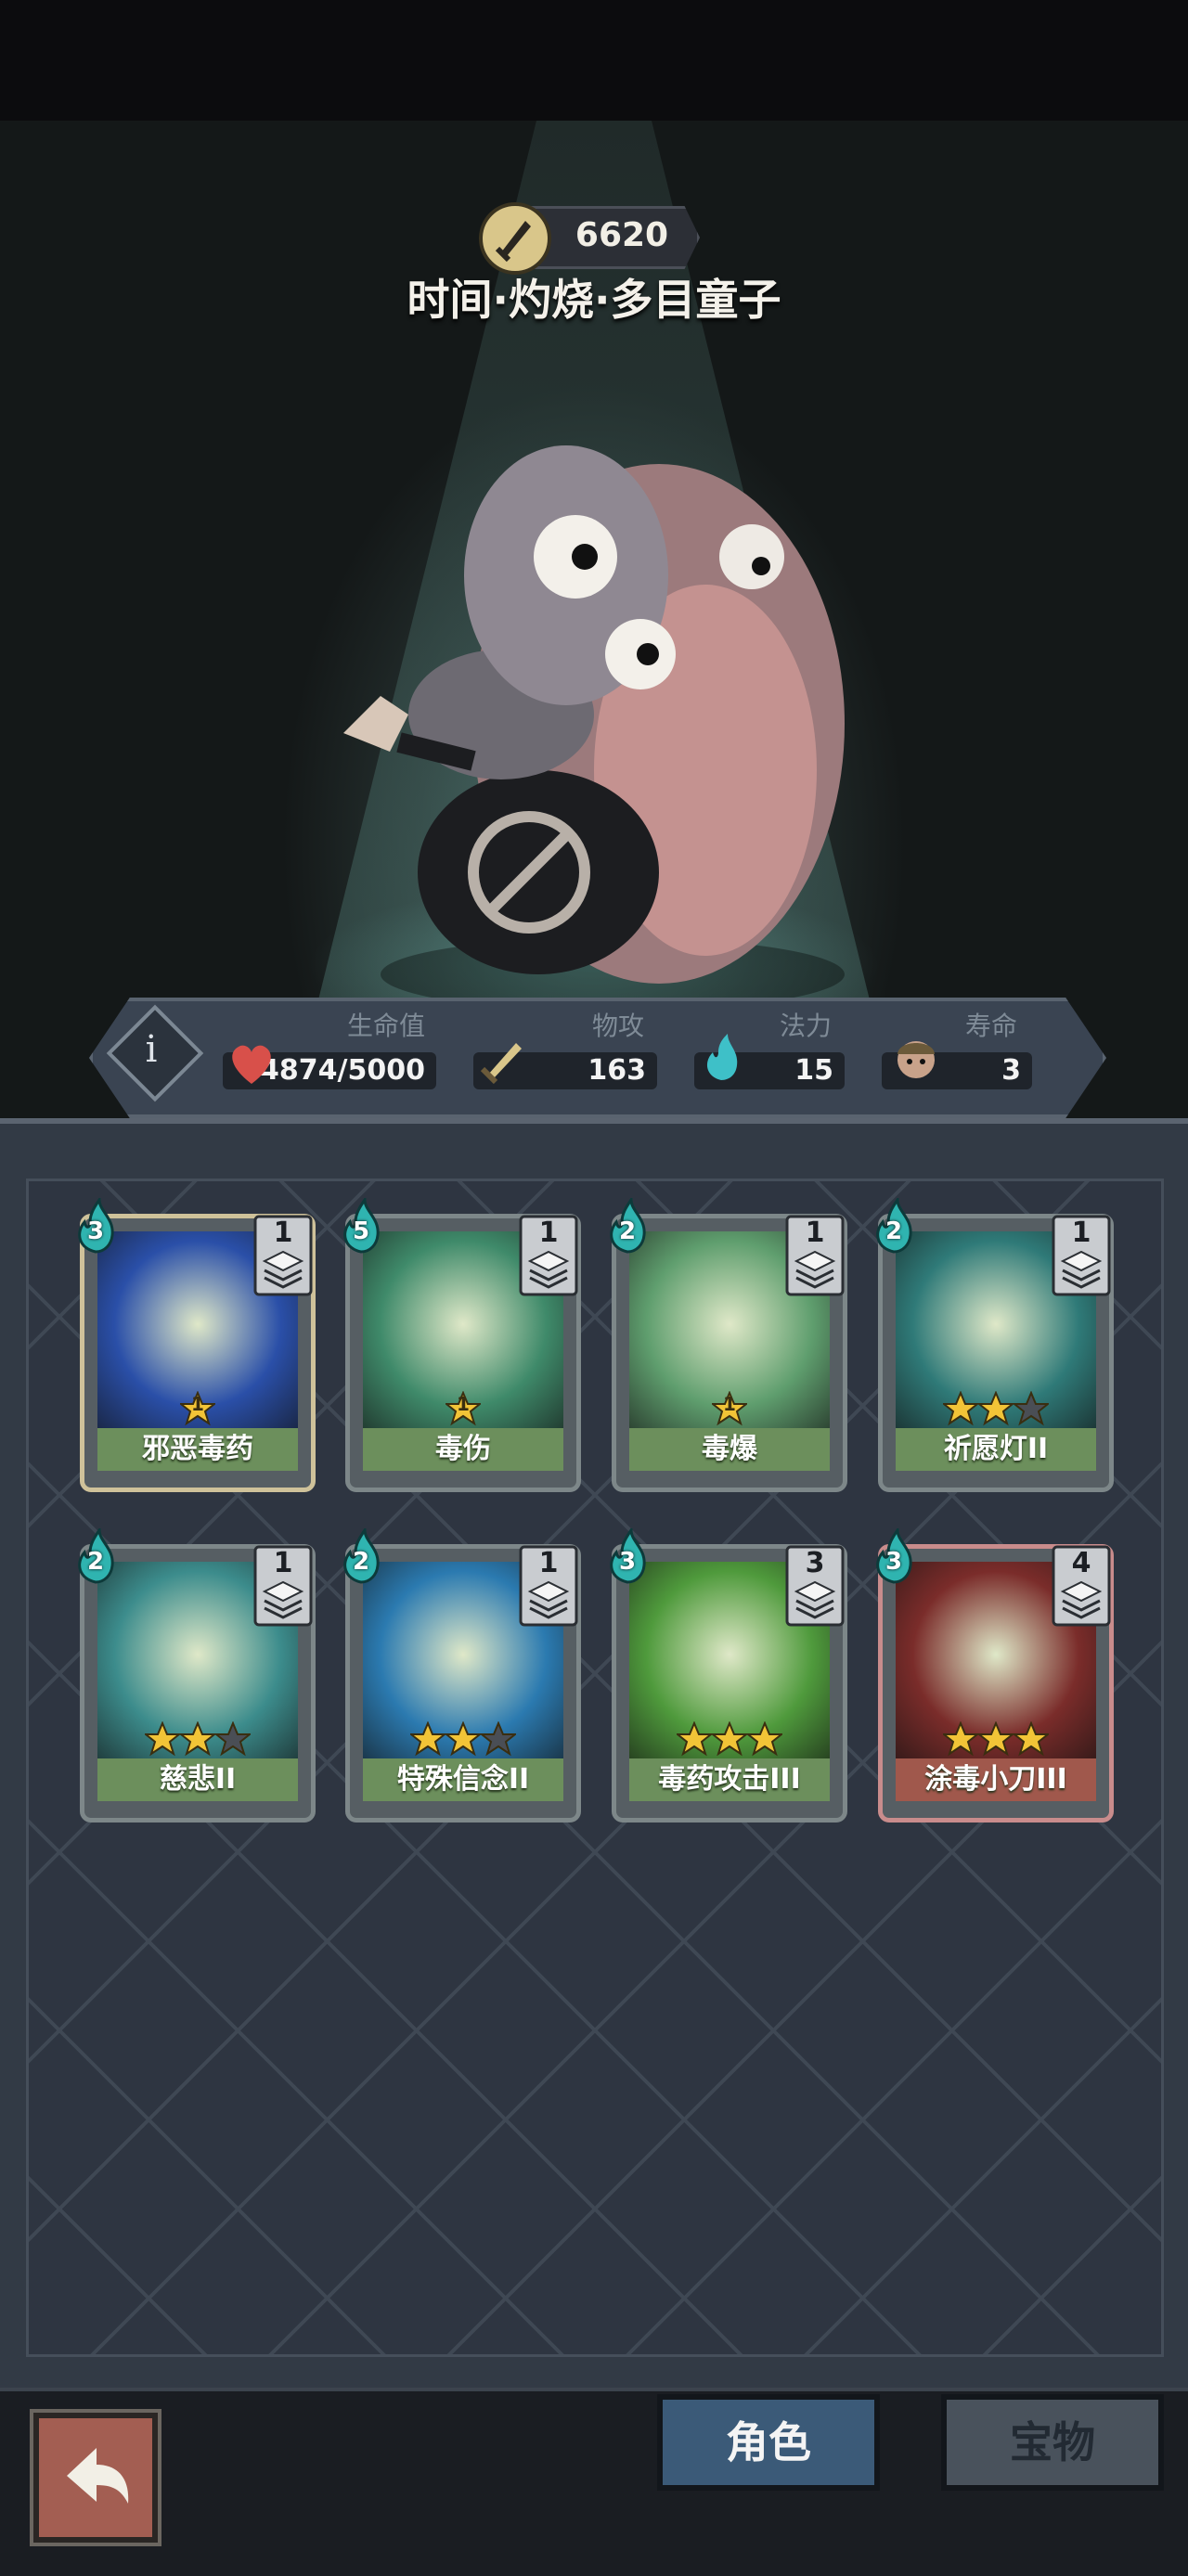  What do you see at coordinates (1081, 1563) in the screenshot?
I see `card-count: 4` at bounding box center [1081, 1563].